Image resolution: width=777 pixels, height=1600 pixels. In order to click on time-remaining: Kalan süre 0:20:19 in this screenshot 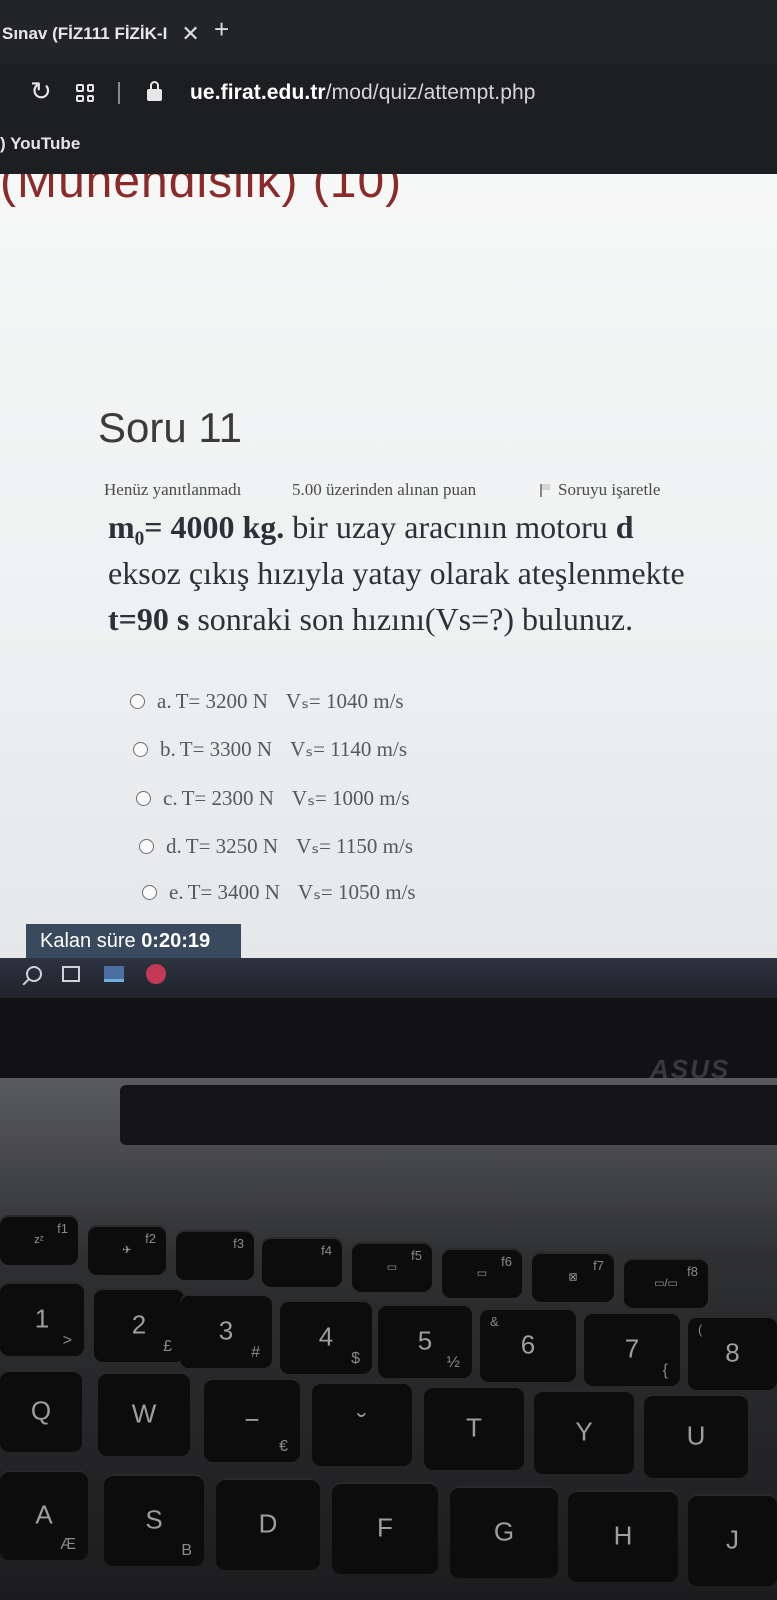, I will do `click(133, 943)`.